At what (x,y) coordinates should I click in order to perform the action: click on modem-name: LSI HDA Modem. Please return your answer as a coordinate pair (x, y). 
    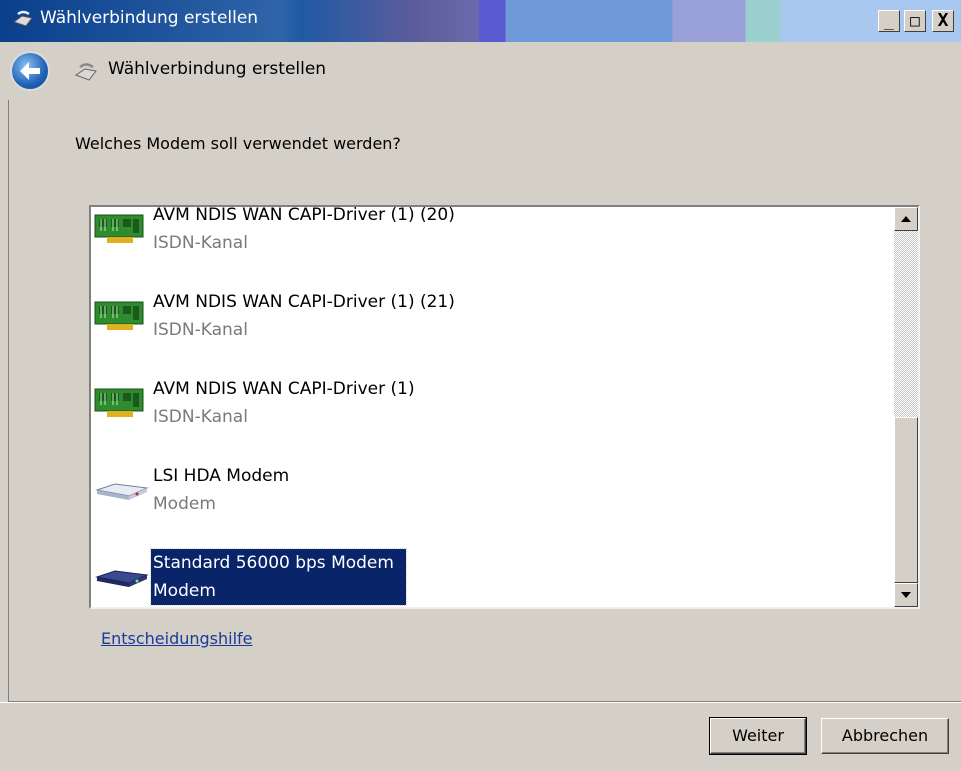
    Looking at the image, I should click on (221, 476).